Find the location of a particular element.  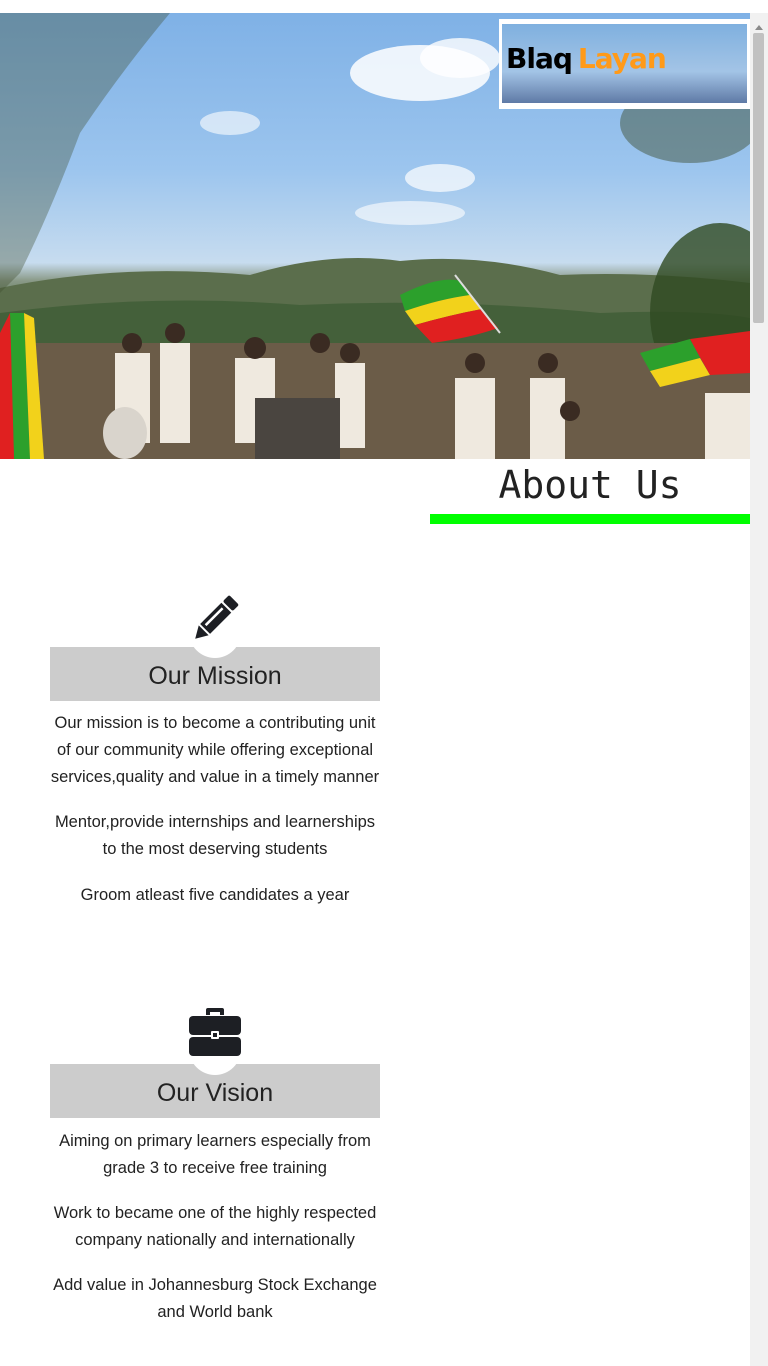

mission-point-3: Groom atleast five candidates a year is located at coordinates (215, 895).